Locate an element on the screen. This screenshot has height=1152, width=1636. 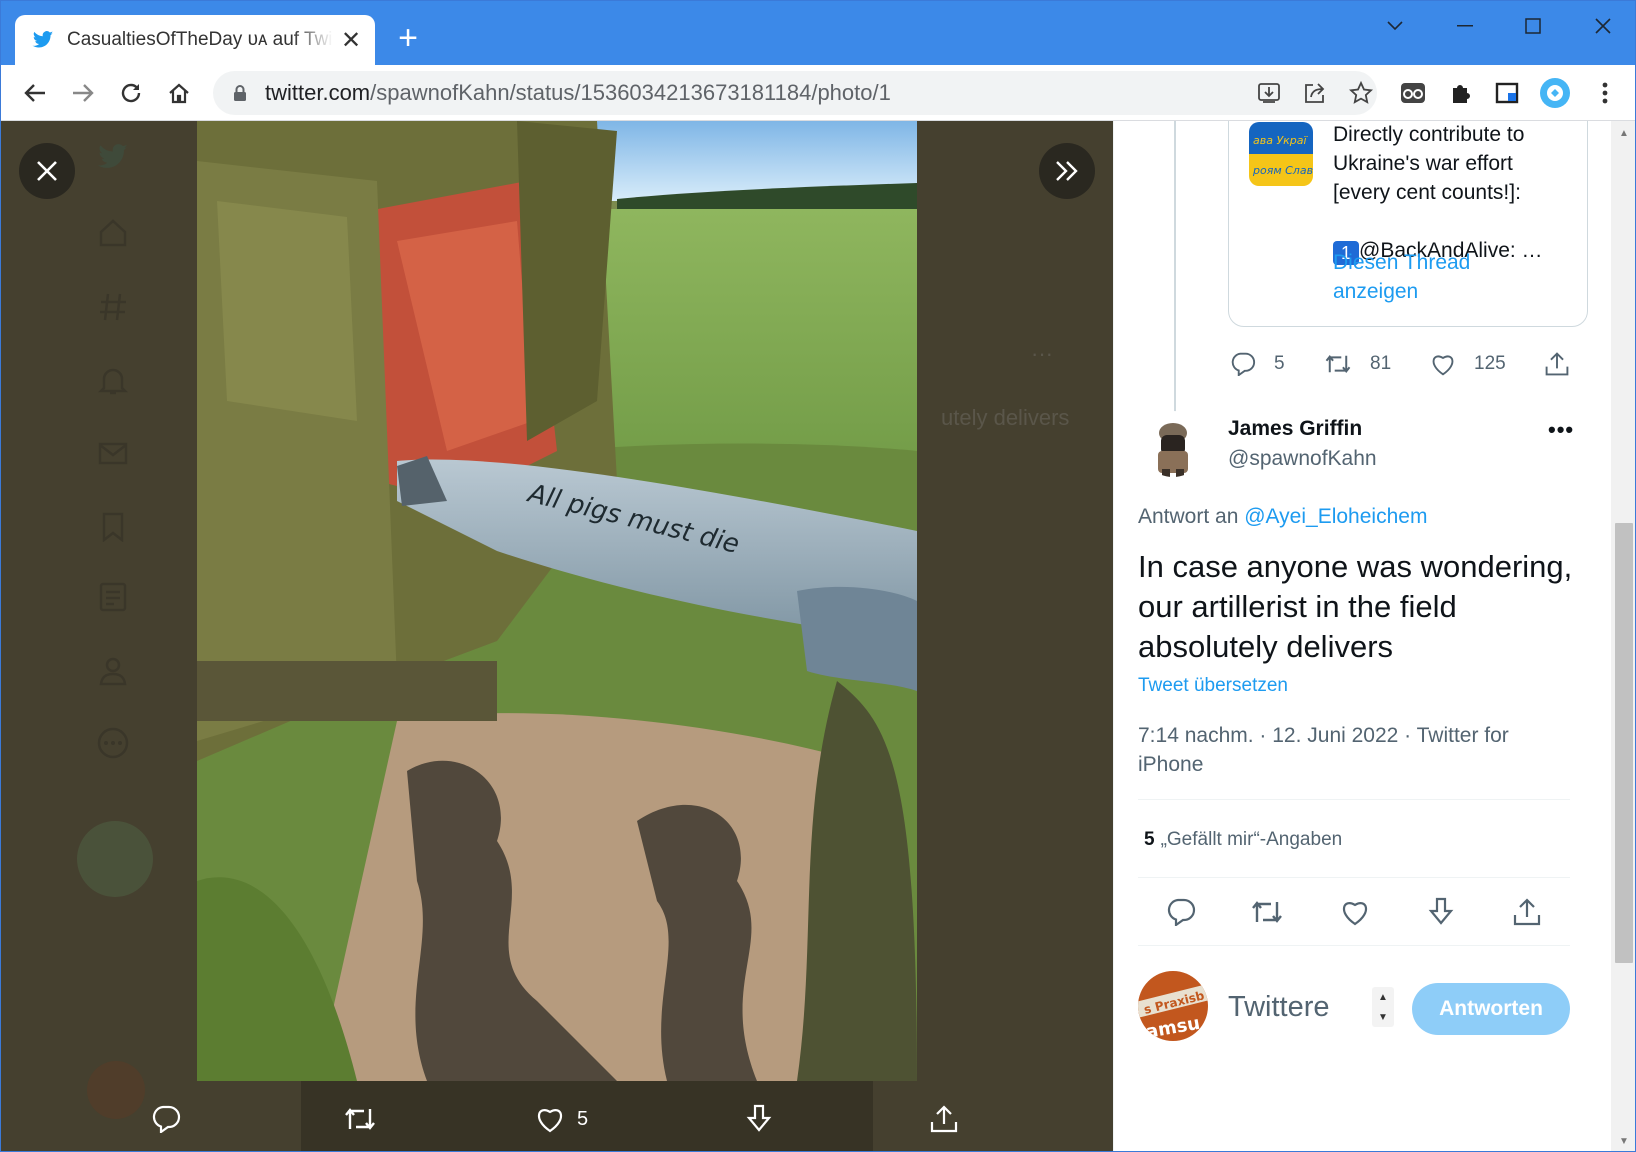
bookmark-star-icon is located at coordinates (1361, 93).